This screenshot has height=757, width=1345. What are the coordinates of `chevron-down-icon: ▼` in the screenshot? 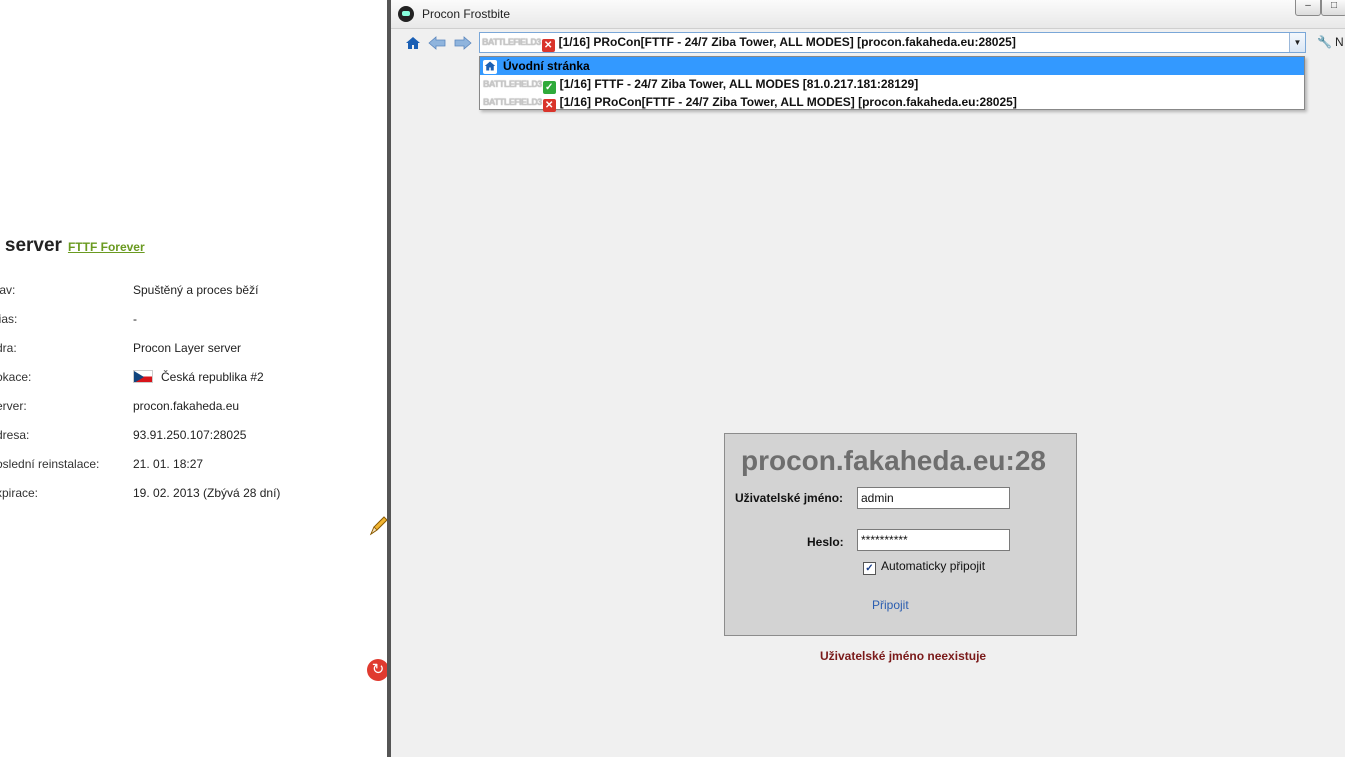 It's located at (1297, 42).